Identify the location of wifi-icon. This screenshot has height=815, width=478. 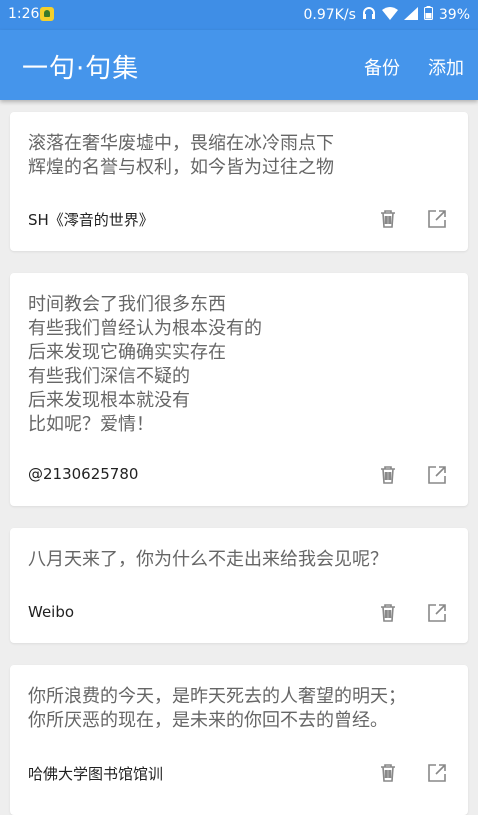
(389, 15).